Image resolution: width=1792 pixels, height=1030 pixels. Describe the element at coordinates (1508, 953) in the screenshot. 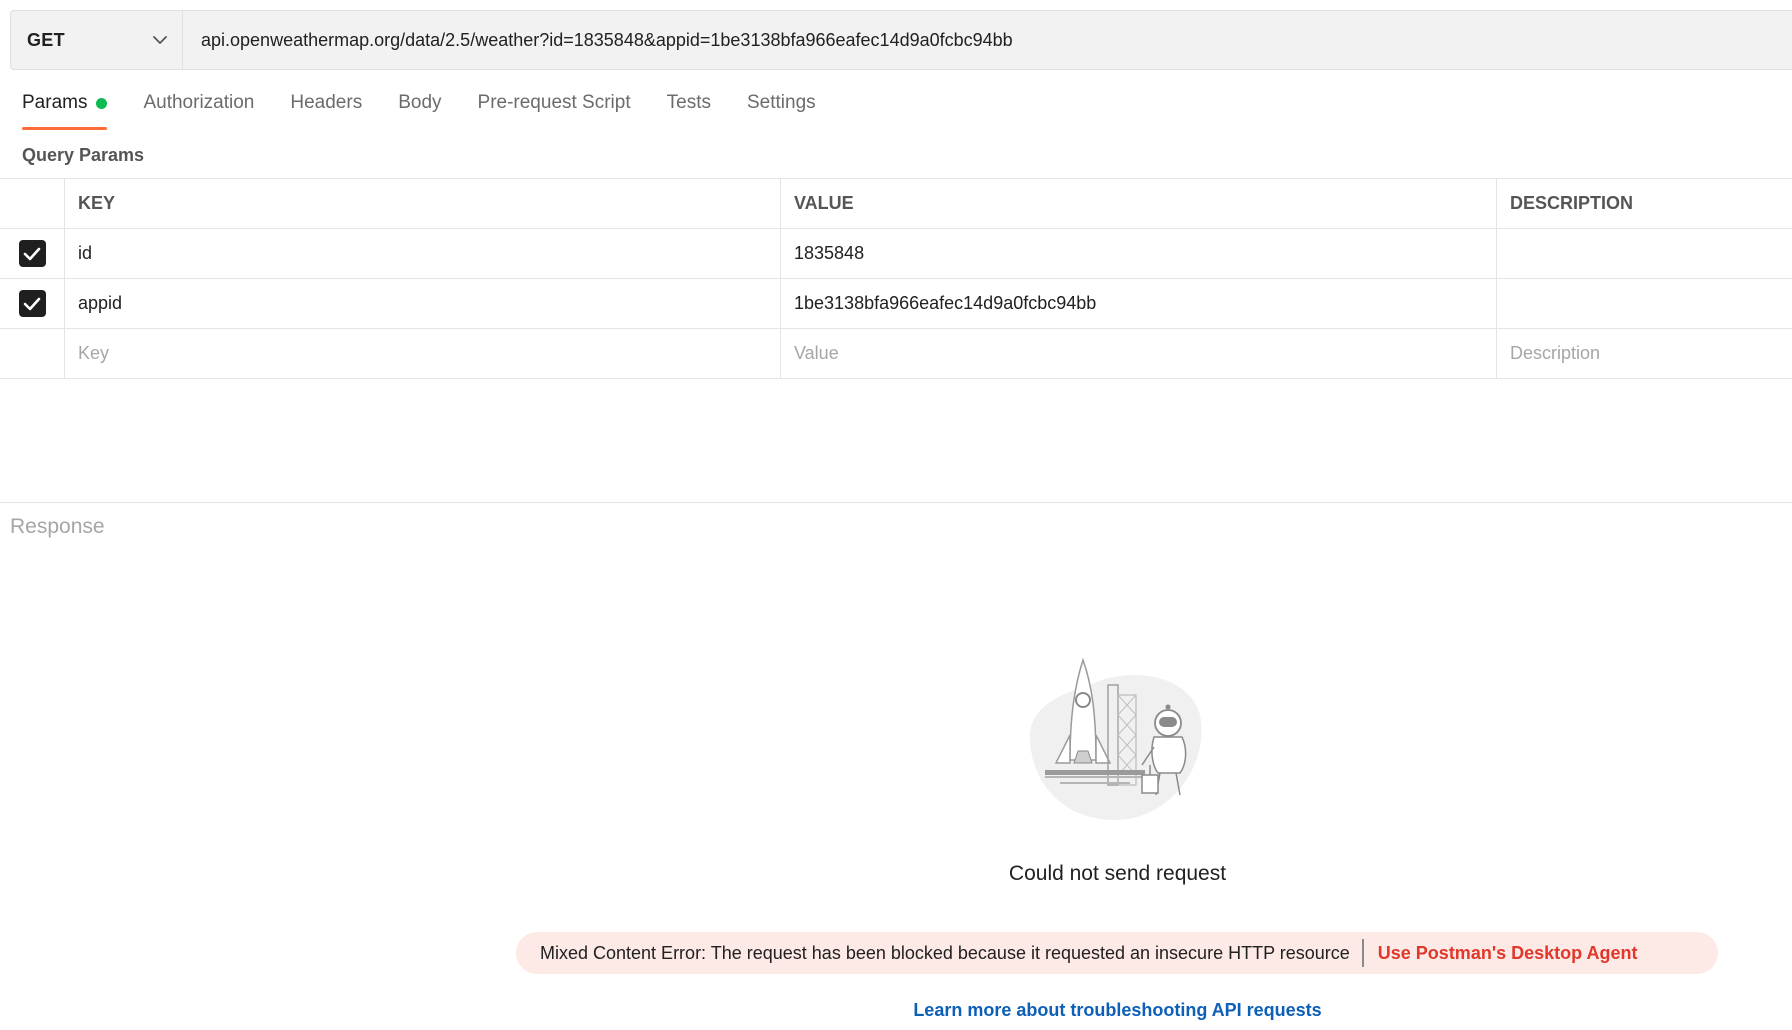

I see `desktop-agent-link: Use Postman's Desktop Agent` at that location.